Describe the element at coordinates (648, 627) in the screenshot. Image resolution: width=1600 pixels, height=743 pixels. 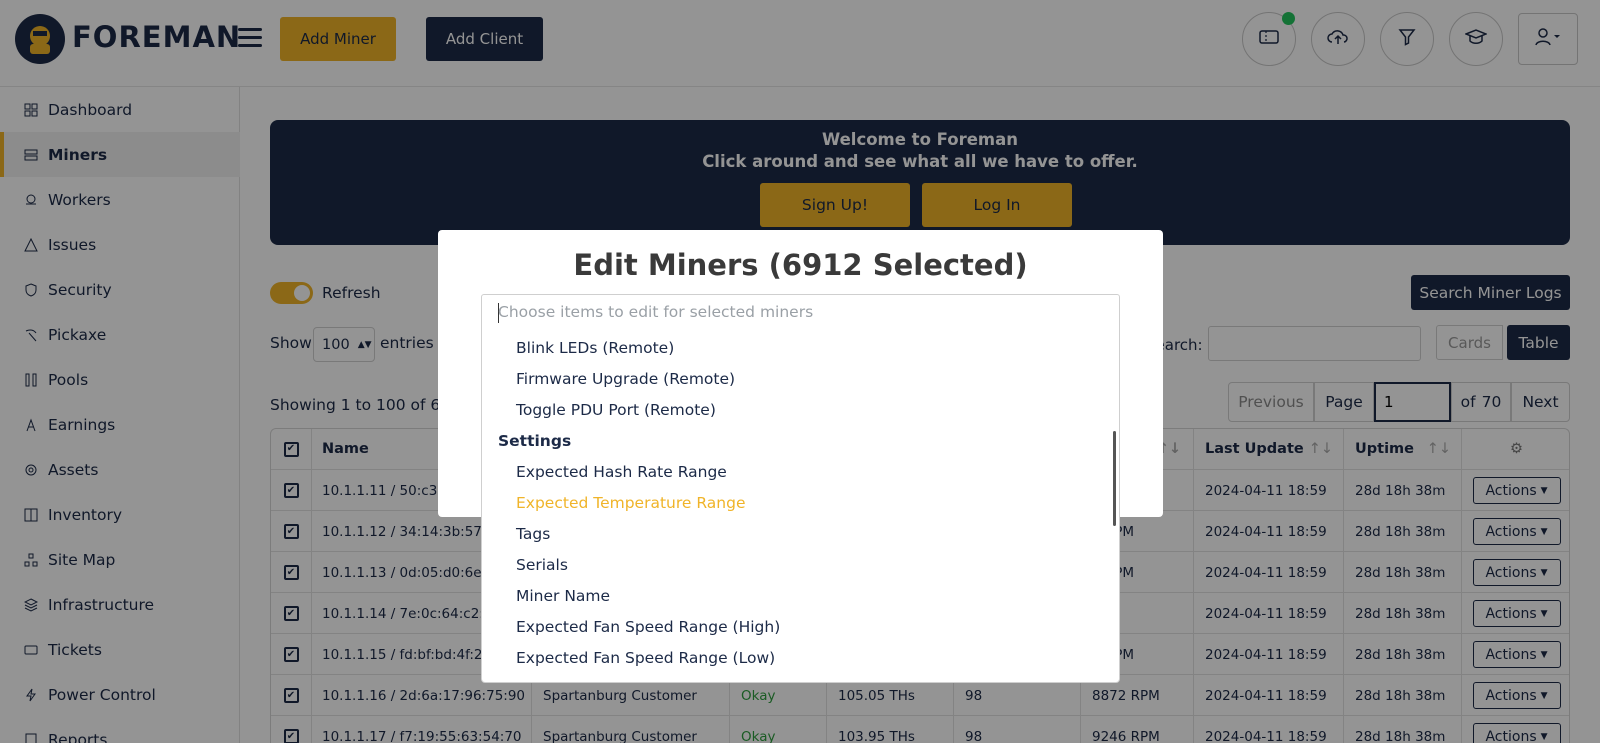
I see `option-expected-fan-speed-high: Expected Fan Speed Range (High)` at that location.